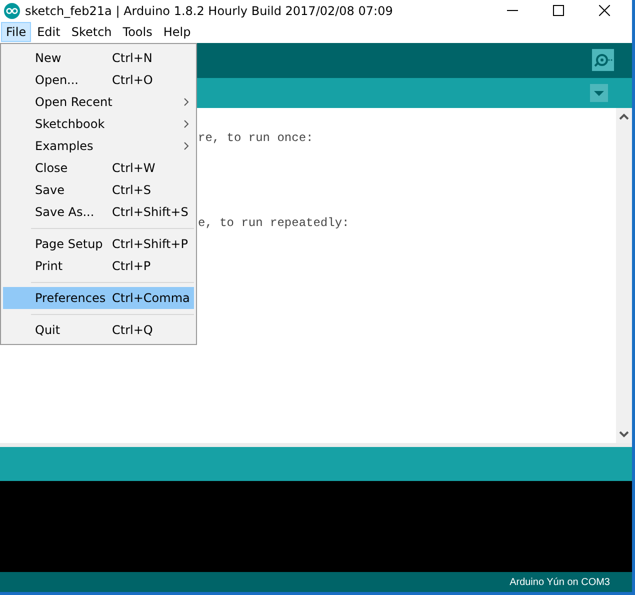 The height and width of the screenshot is (595, 635). I want to click on menu-bar-item: Tools, so click(138, 32).